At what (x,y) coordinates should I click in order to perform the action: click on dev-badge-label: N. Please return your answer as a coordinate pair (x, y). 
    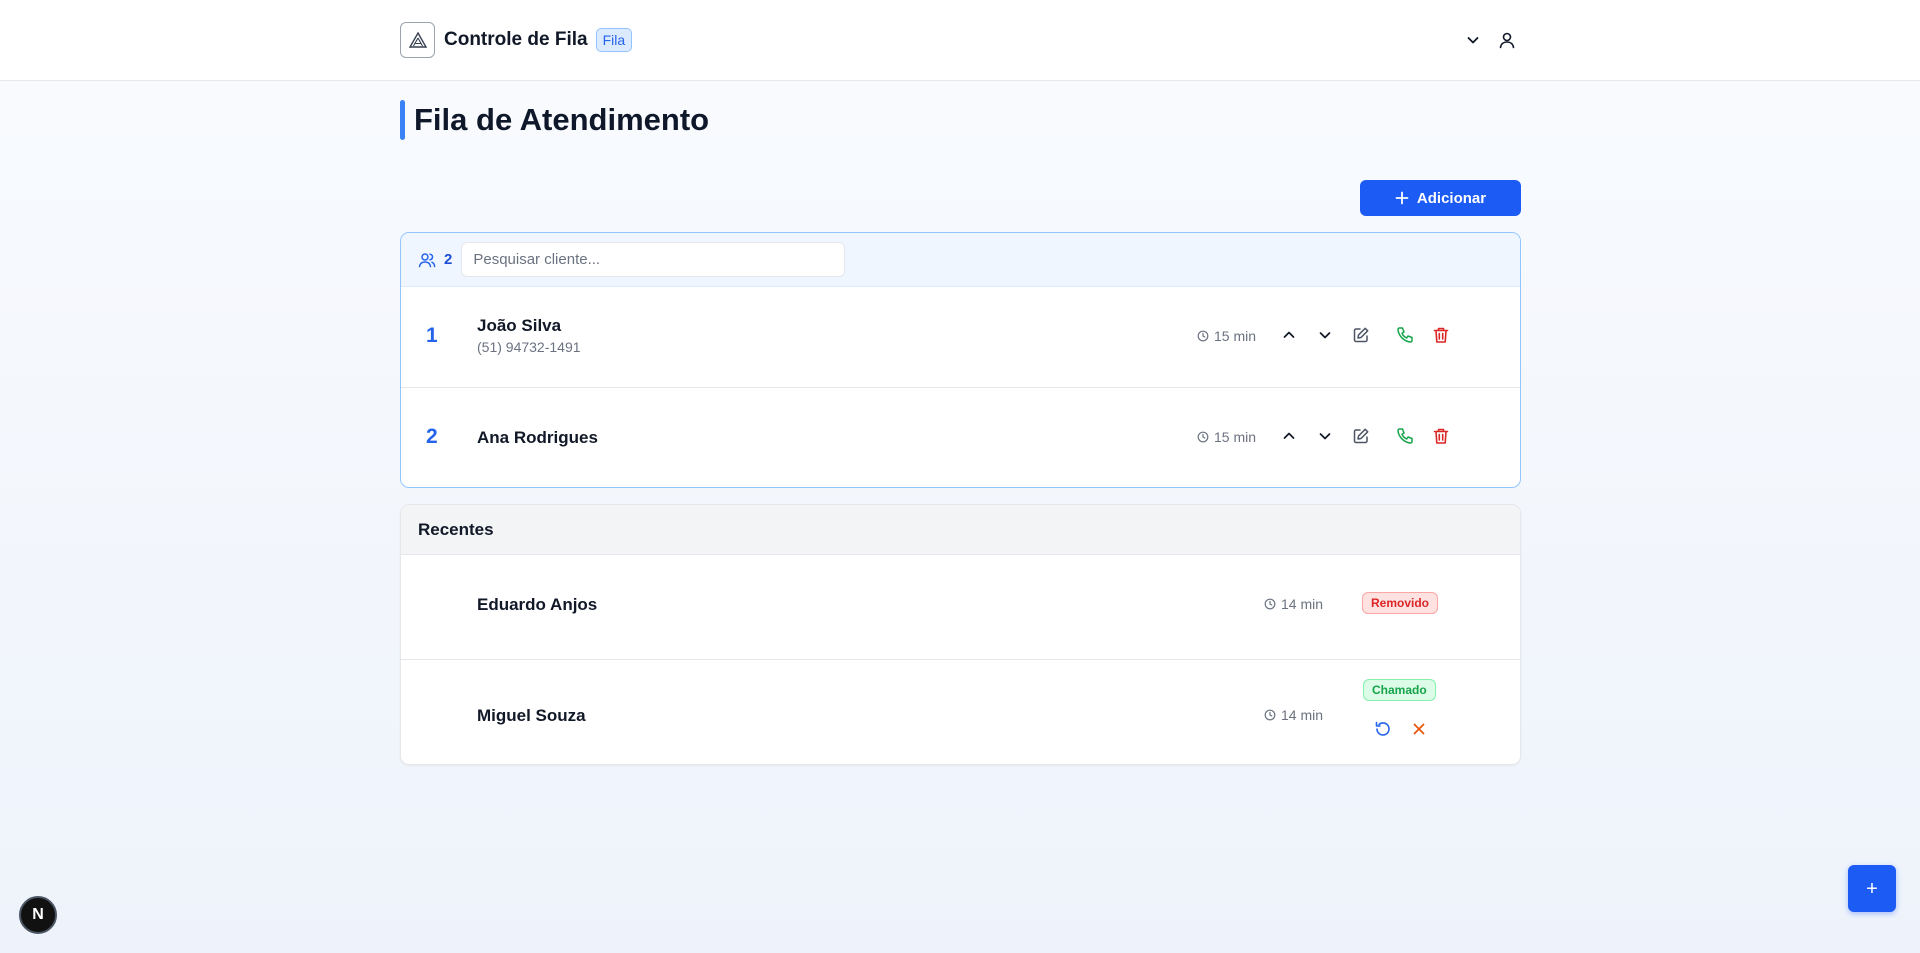
    Looking at the image, I should click on (38, 914).